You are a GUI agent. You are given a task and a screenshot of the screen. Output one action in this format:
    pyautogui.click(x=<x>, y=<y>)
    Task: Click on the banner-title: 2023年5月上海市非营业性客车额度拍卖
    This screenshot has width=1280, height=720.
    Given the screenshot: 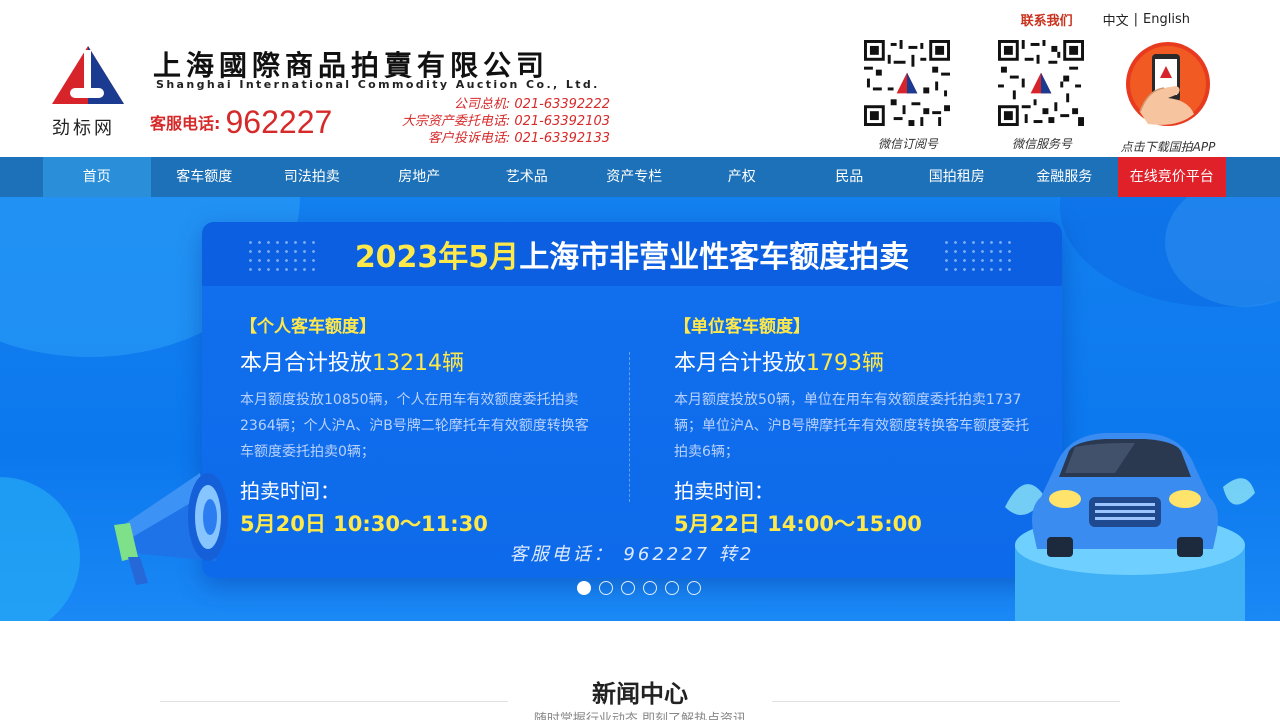 What is the action you would take?
    pyautogui.click(x=632, y=254)
    